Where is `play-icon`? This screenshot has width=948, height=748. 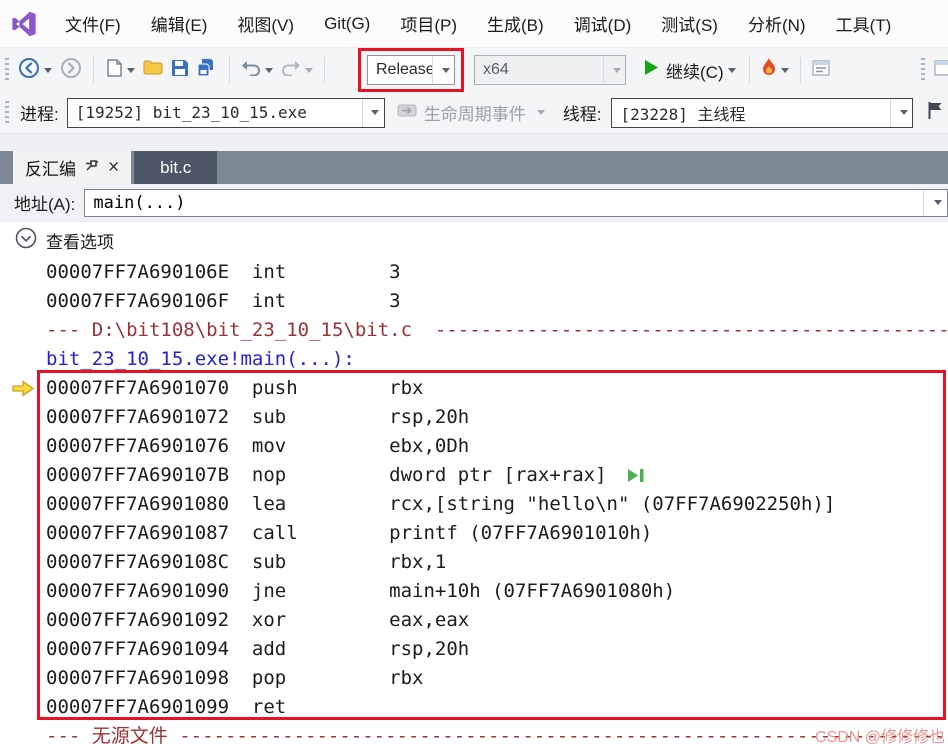
play-icon is located at coordinates (651, 70).